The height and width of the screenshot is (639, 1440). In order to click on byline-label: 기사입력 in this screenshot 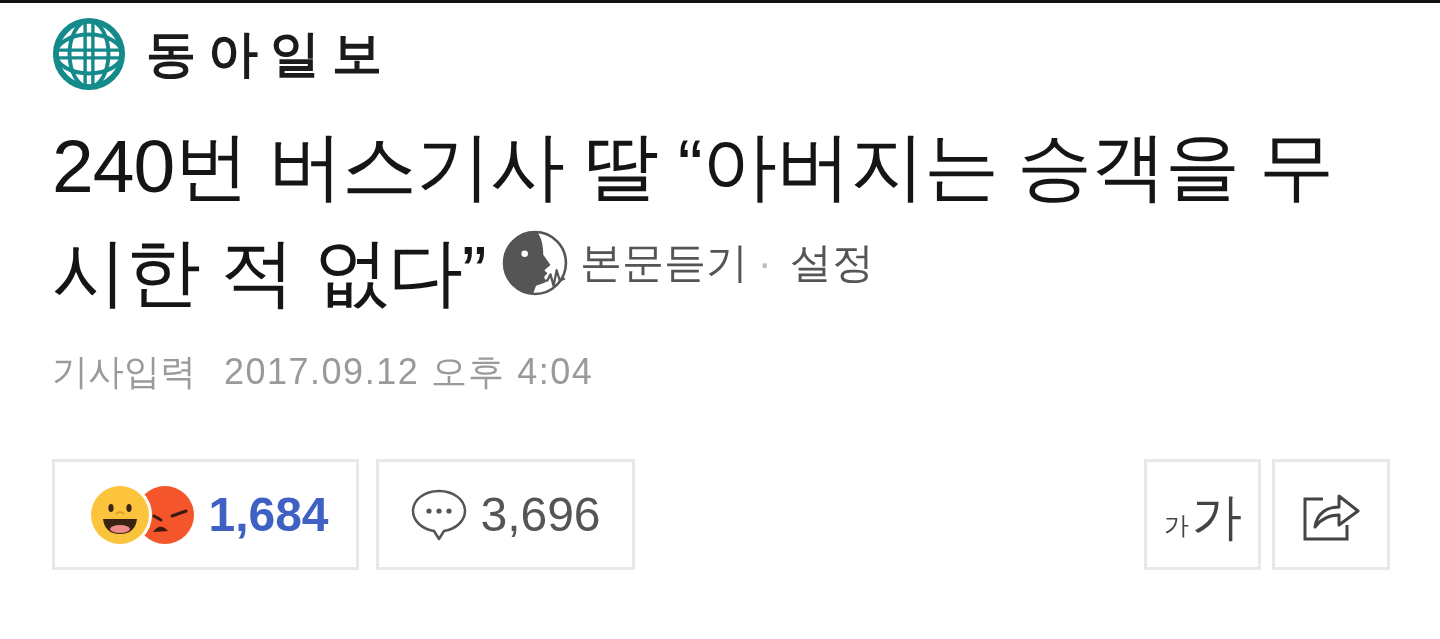, I will do `click(124, 372)`.